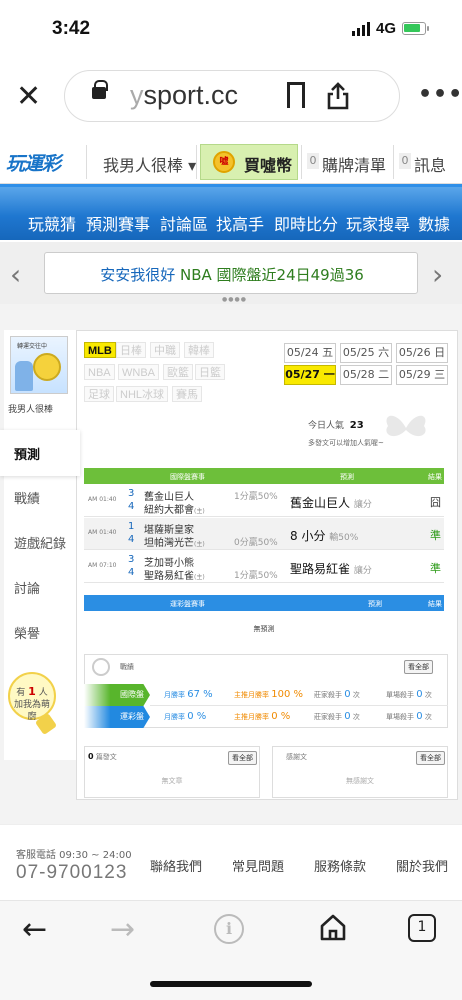  What do you see at coordinates (178, 372) in the screenshot?
I see `league-tag-euro: 歐籃` at bounding box center [178, 372].